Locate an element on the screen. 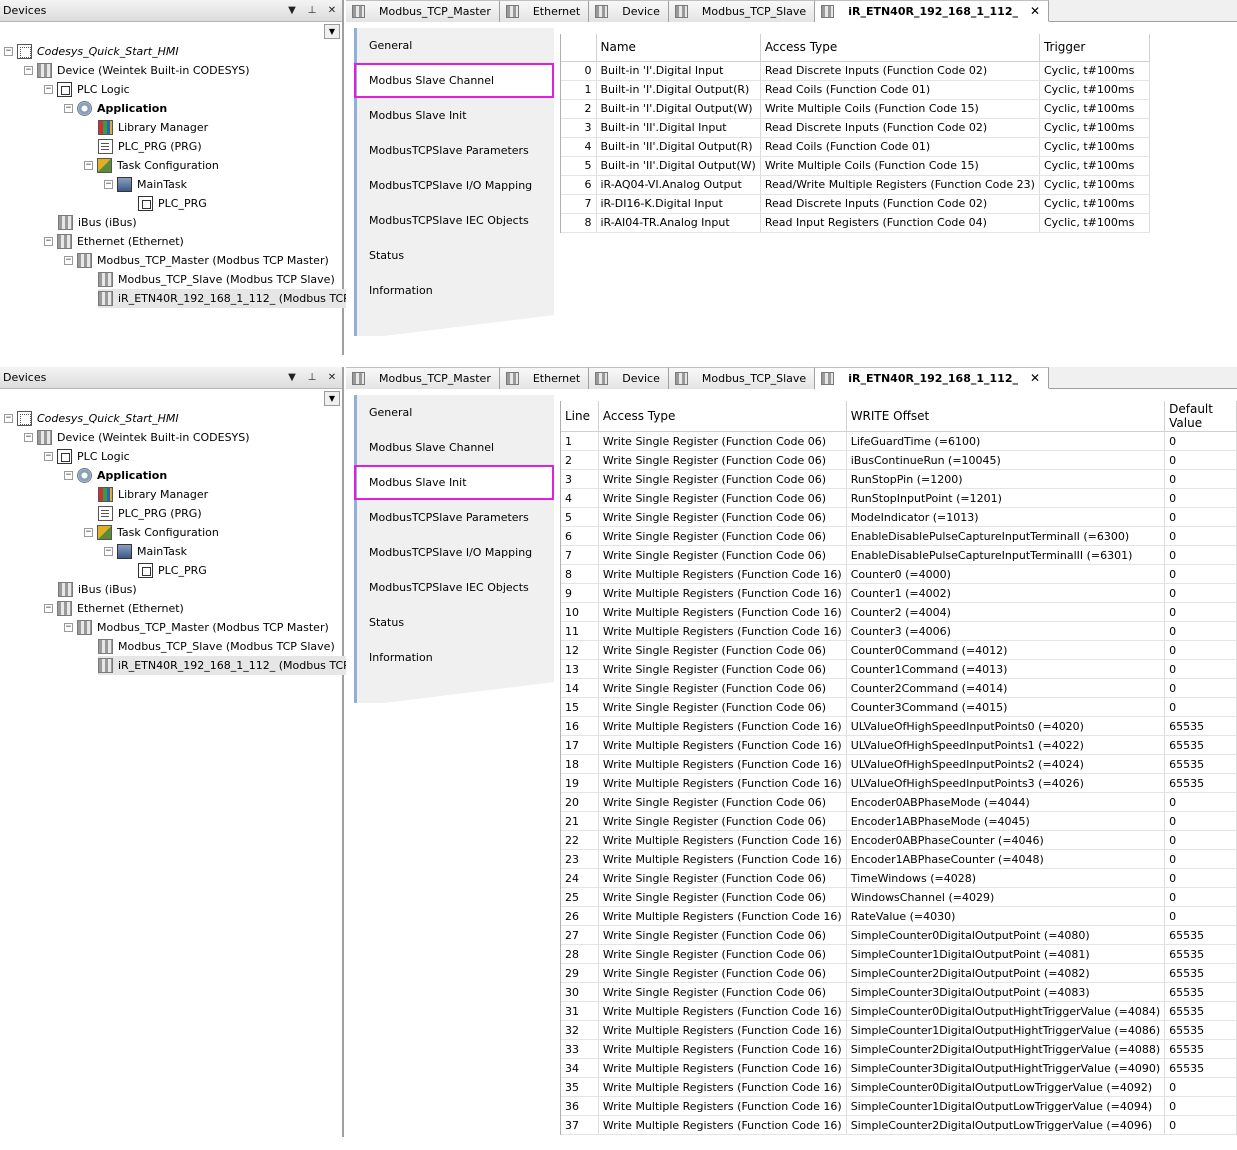  column-header is located at coordinates (579, 48).